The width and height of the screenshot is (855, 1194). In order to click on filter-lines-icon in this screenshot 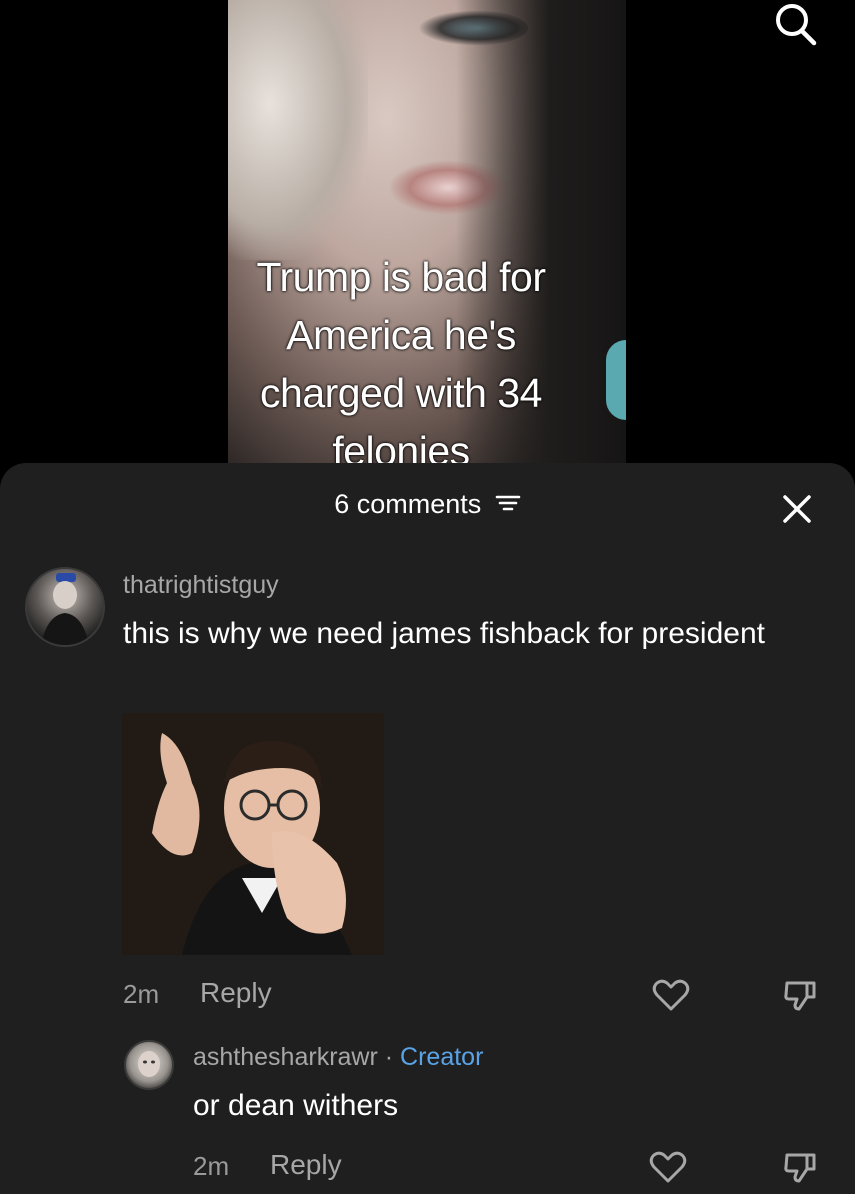, I will do `click(508, 505)`.